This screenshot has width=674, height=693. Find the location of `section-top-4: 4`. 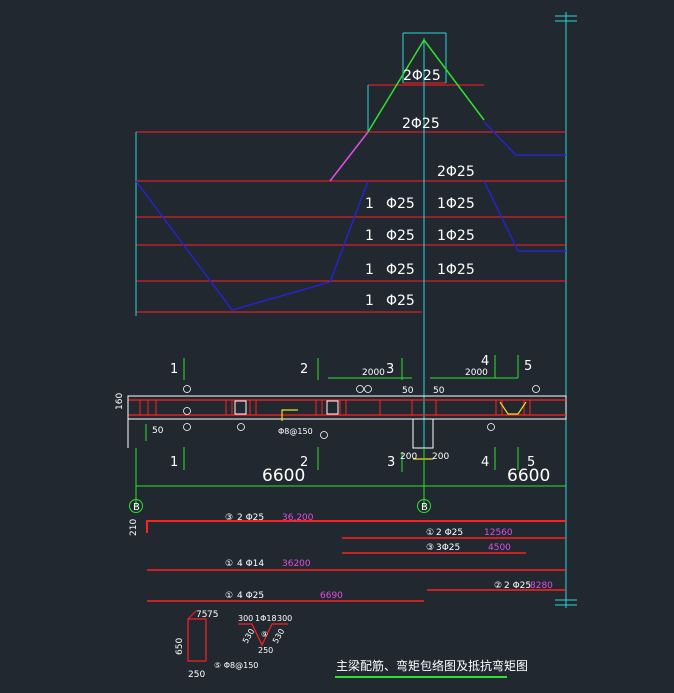

section-top-4: 4 is located at coordinates (485, 361).